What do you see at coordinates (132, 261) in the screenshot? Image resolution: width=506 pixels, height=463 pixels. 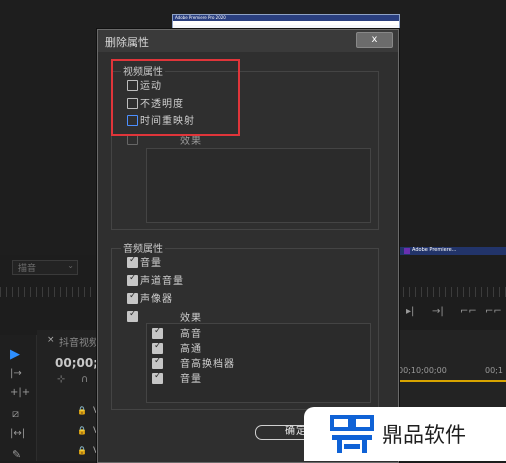 I see `volume-checkbox` at bounding box center [132, 261].